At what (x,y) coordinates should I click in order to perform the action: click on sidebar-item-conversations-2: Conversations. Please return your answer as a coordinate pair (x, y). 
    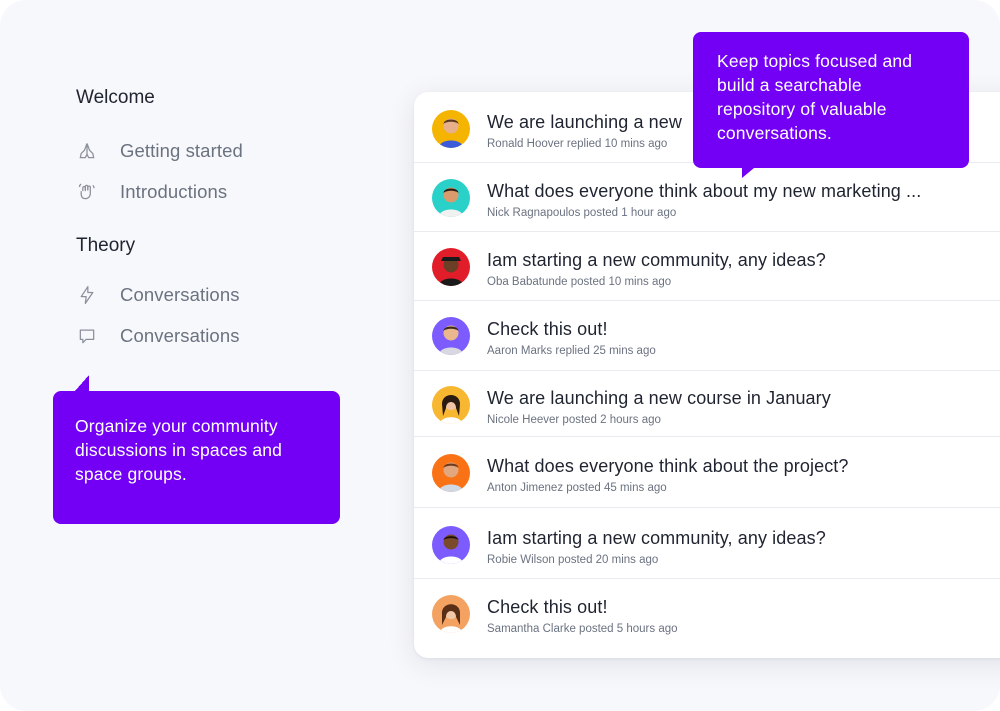
    Looking at the image, I should click on (226, 335).